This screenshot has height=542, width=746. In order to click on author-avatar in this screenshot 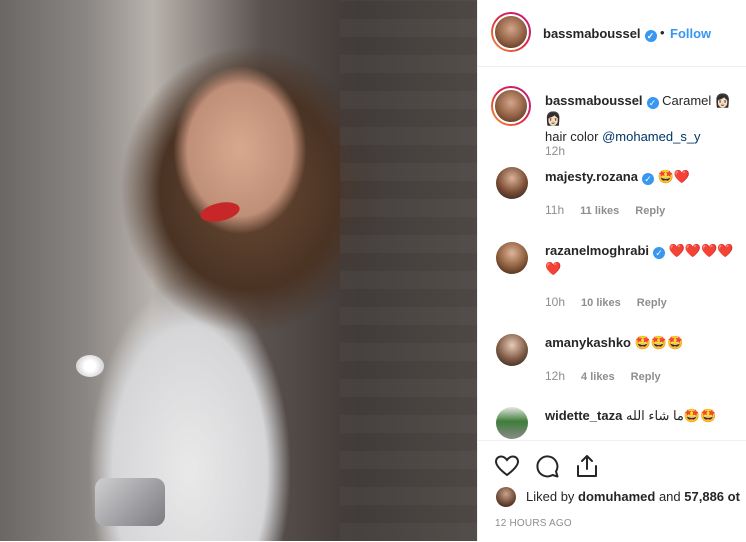, I will do `click(511, 32)`.